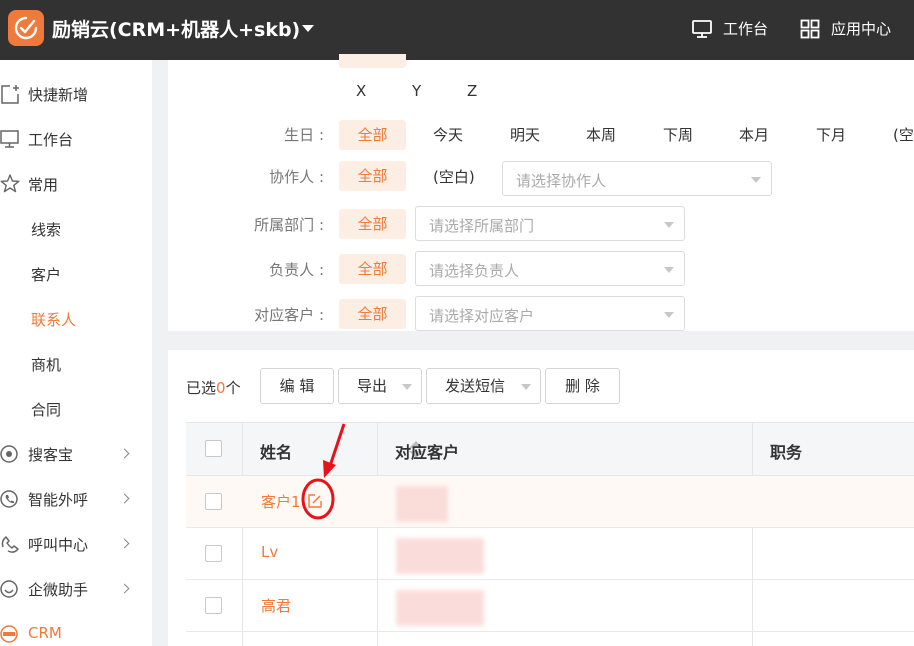 The width and height of the screenshot is (914, 646). Describe the element at coordinates (337, 445) in the screenshot. I see `annotation-arrow-shaft` at that location.